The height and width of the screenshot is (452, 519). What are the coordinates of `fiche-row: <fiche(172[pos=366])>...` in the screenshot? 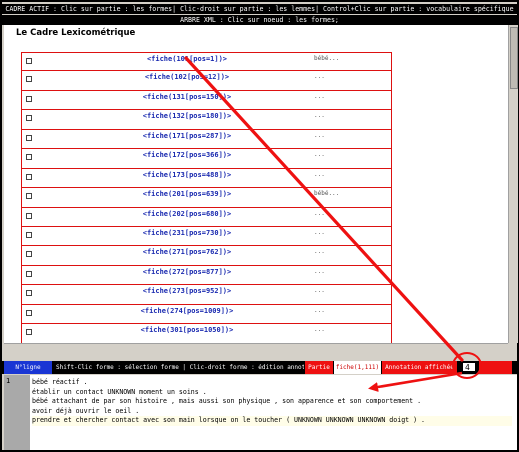 It's located at (206, 159).